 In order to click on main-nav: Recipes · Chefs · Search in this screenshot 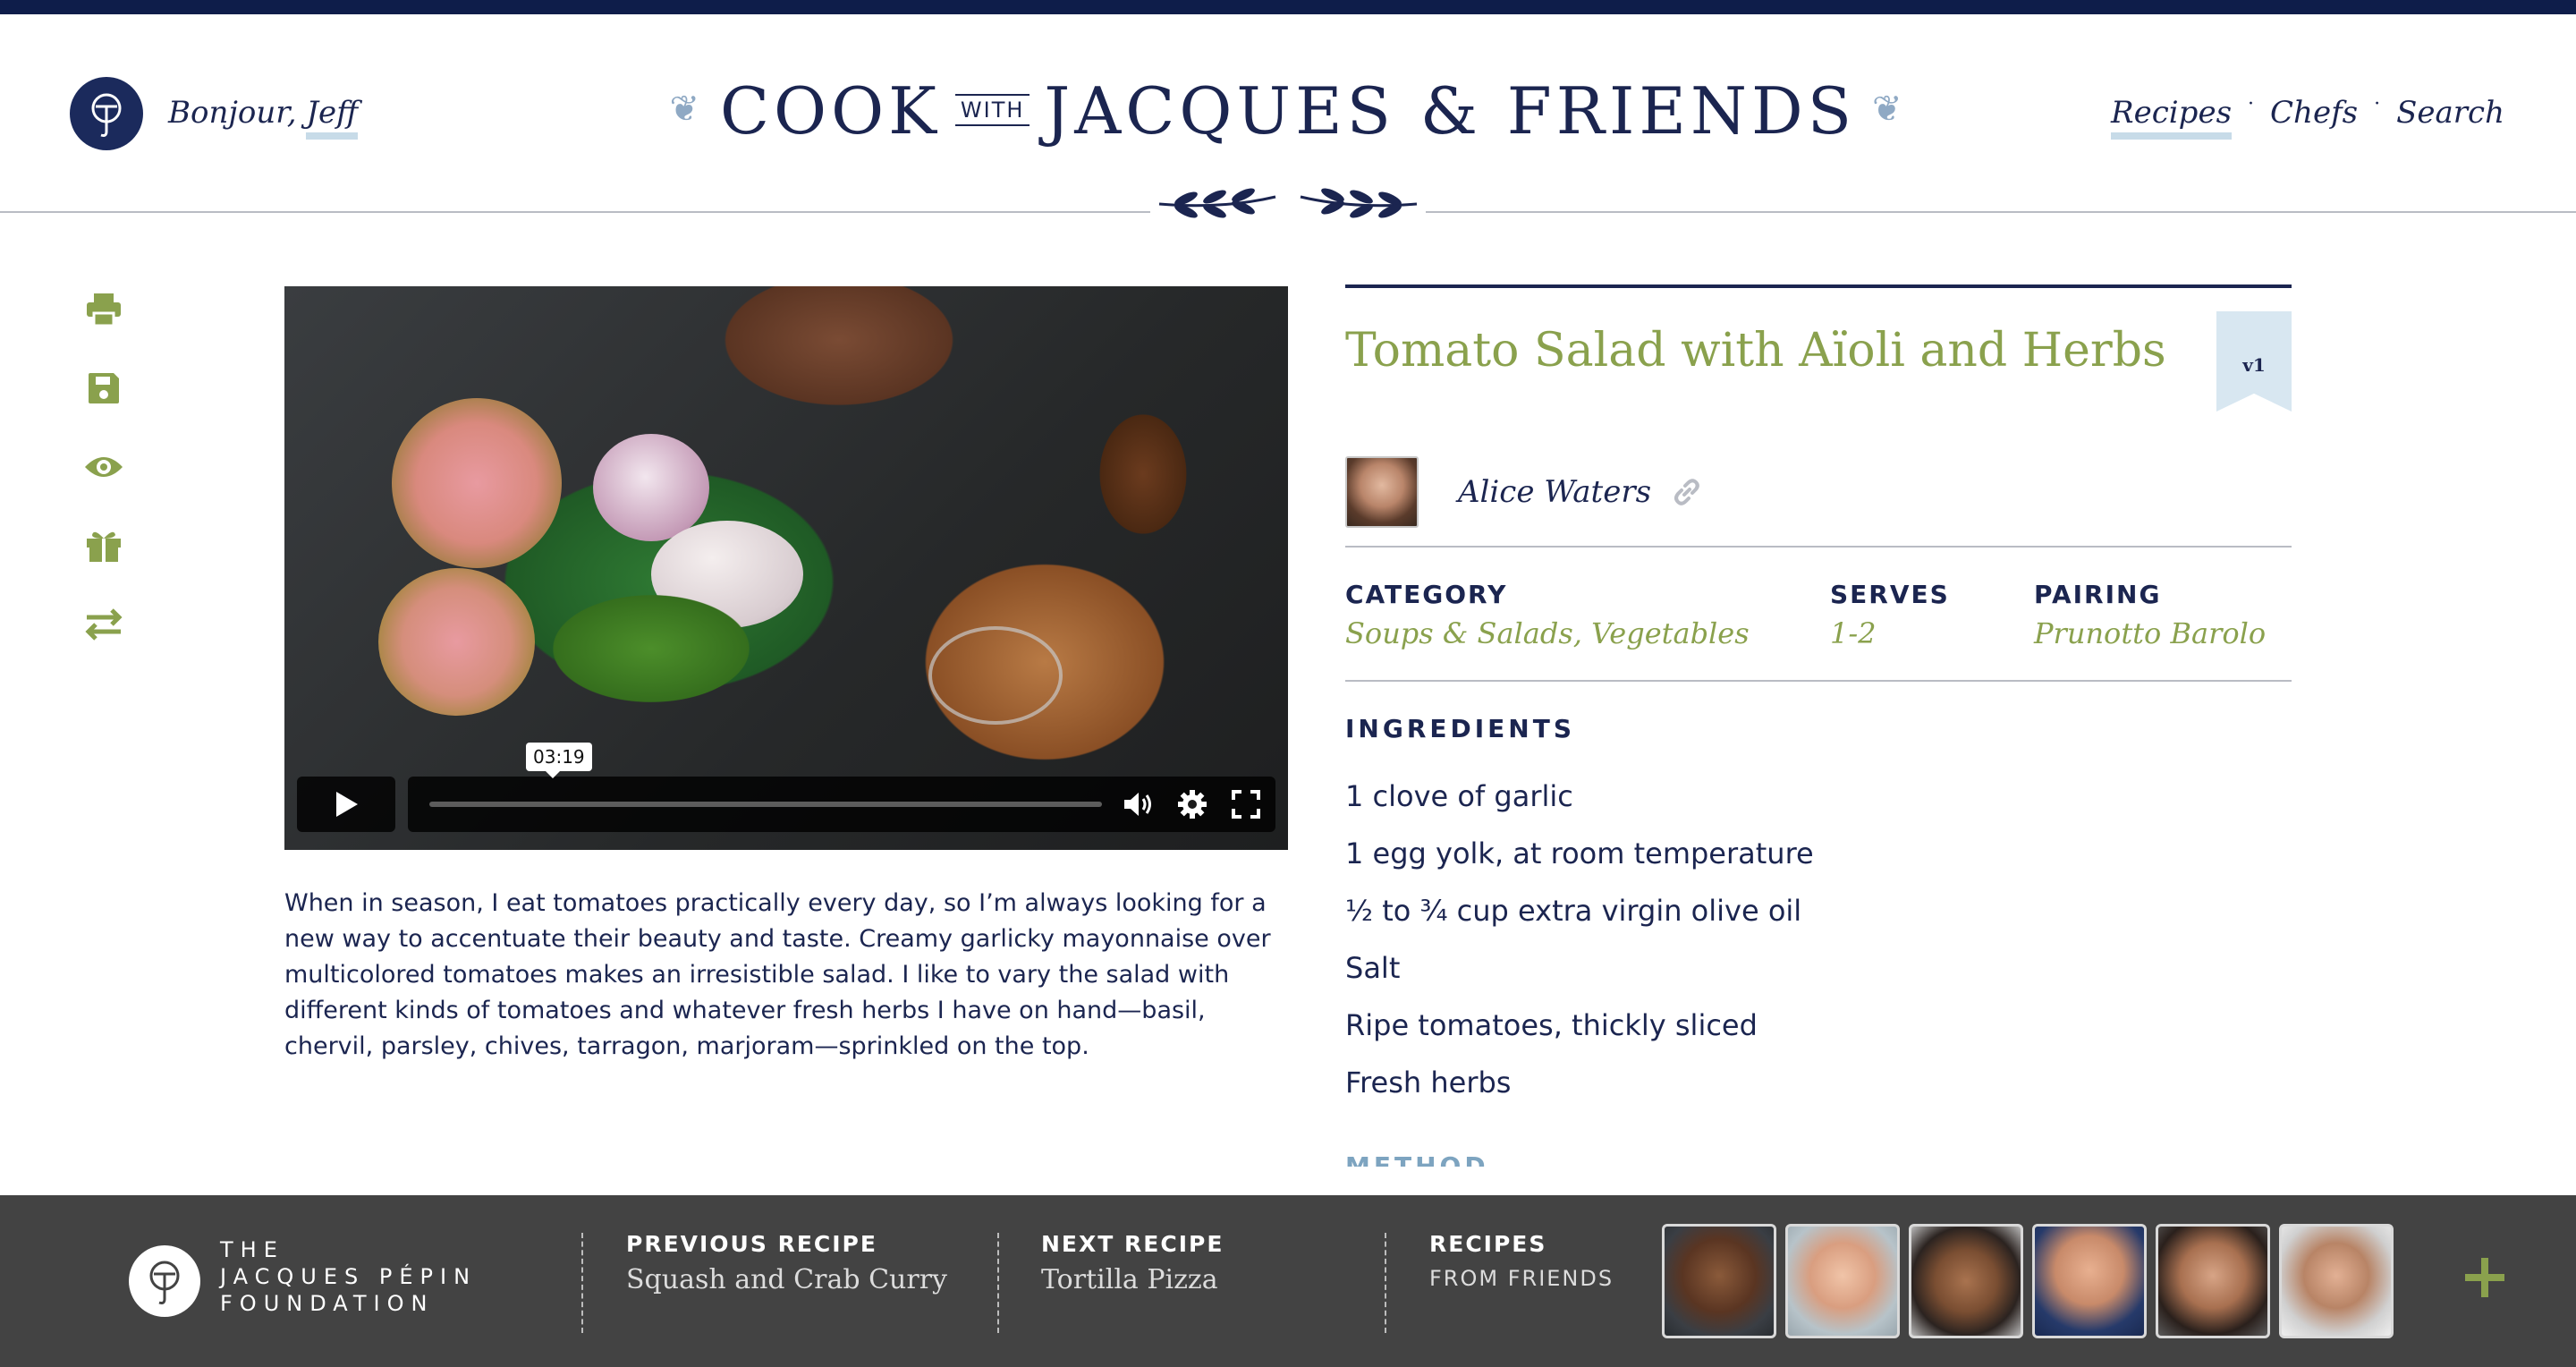, I will do `click(2307, 118)`.